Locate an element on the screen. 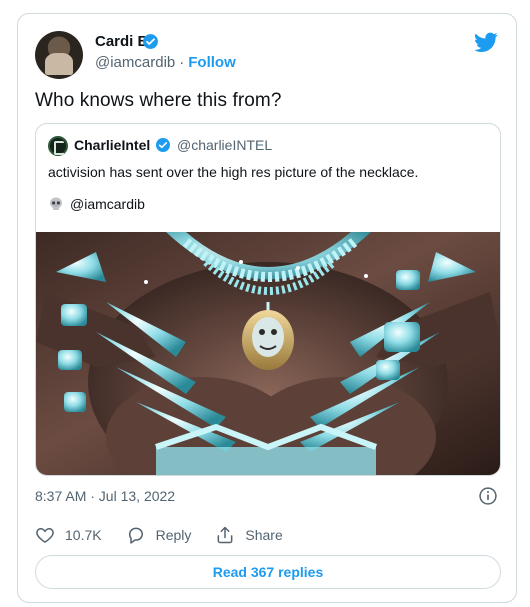 This screenshot has height=607, width=530. tweet-actions: 10.7K Reply Share is located at coordinates (159, 535).